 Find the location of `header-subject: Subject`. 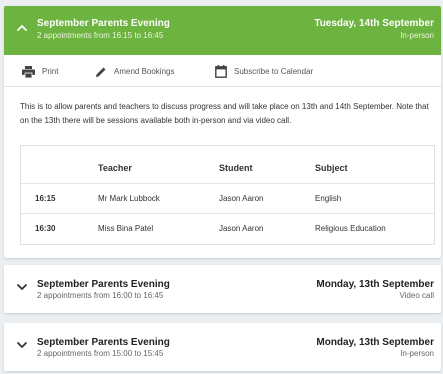

header-subject: Subject is located at coordinates (331, 168).